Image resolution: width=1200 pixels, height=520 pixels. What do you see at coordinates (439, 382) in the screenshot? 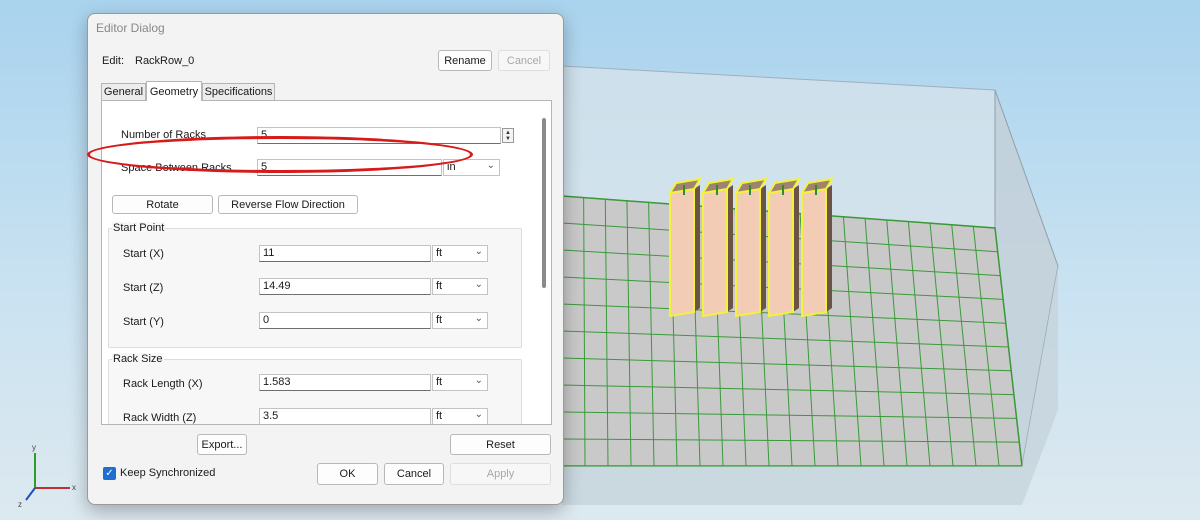
I see `rack-length-unit: ft` at bounding box center [439, 382].